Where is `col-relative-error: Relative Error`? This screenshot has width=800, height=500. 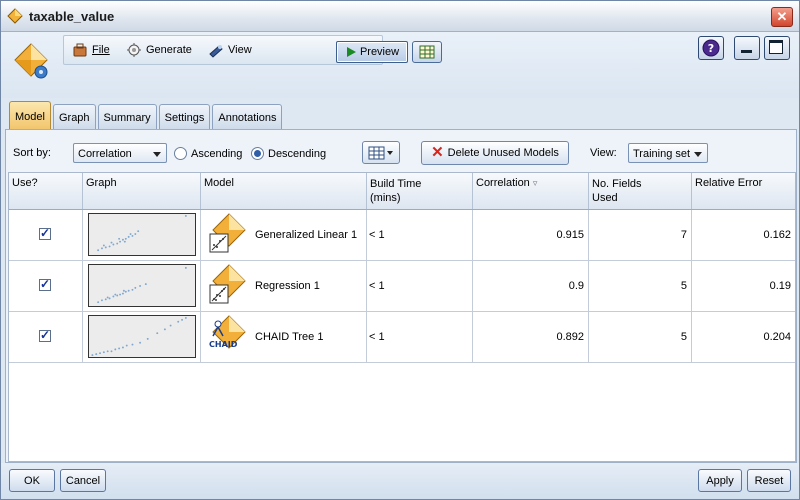
col-relative-error: Relative Error is located at coordinates (743, 191).